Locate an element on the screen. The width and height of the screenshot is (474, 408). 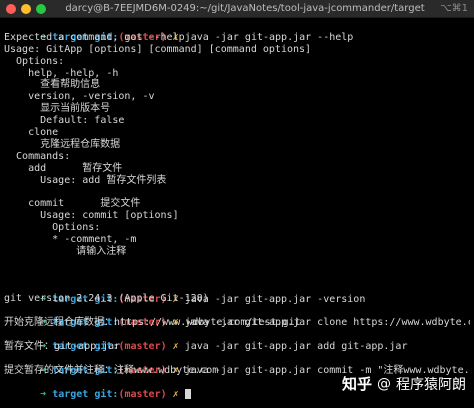
output-line: 请输入注释 is located at coordinates (65, 251).